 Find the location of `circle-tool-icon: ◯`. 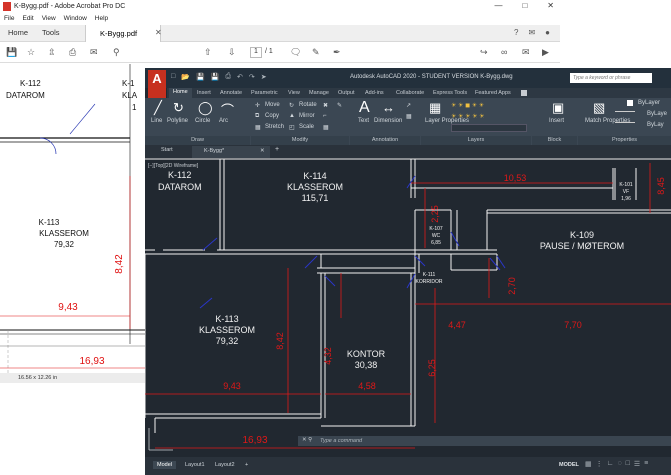

circle-tool-icon: ◯ is located at coordinates (205, 108).